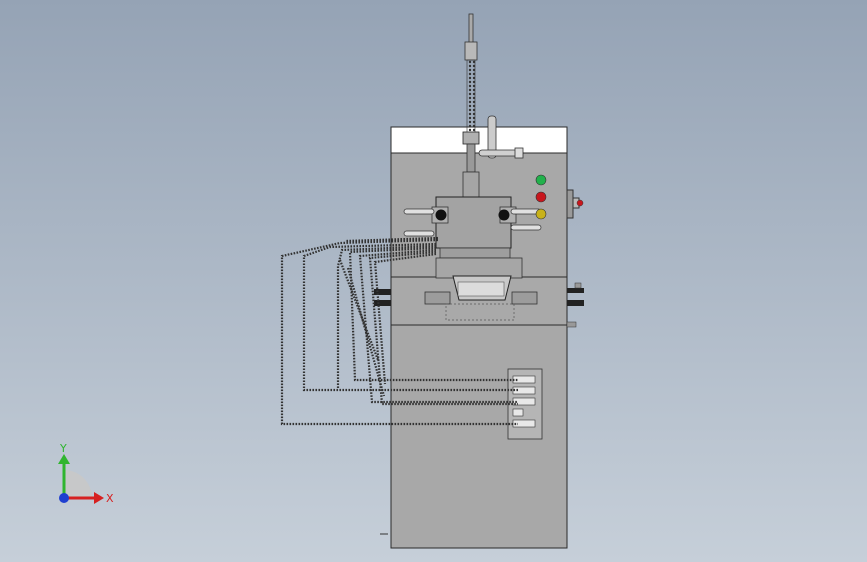 Image resolution: width=867 pixels, height=562 pixels. What do you see at coordinates (575, 204) in the screenshot?
I see `side-knob` at bounding box center [575, 204].